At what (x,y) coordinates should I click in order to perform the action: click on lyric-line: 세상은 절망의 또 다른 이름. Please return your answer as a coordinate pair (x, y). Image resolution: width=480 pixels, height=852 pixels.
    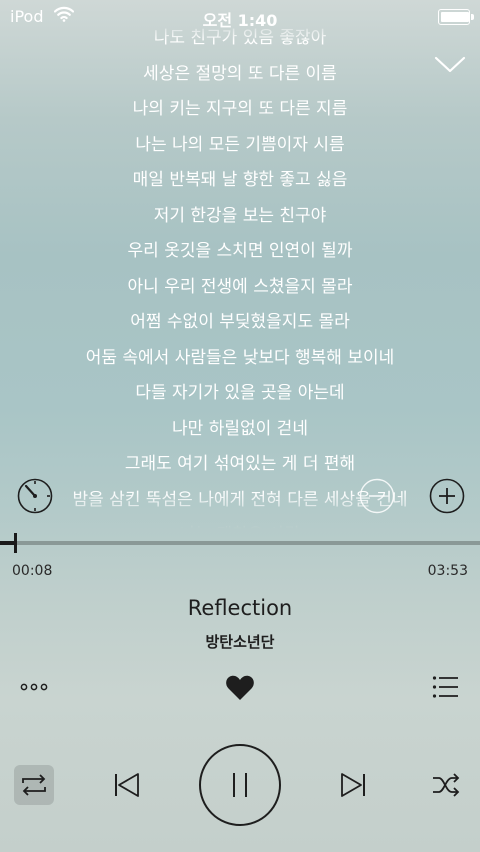
    Looking at the image, I should click on (240, 73).